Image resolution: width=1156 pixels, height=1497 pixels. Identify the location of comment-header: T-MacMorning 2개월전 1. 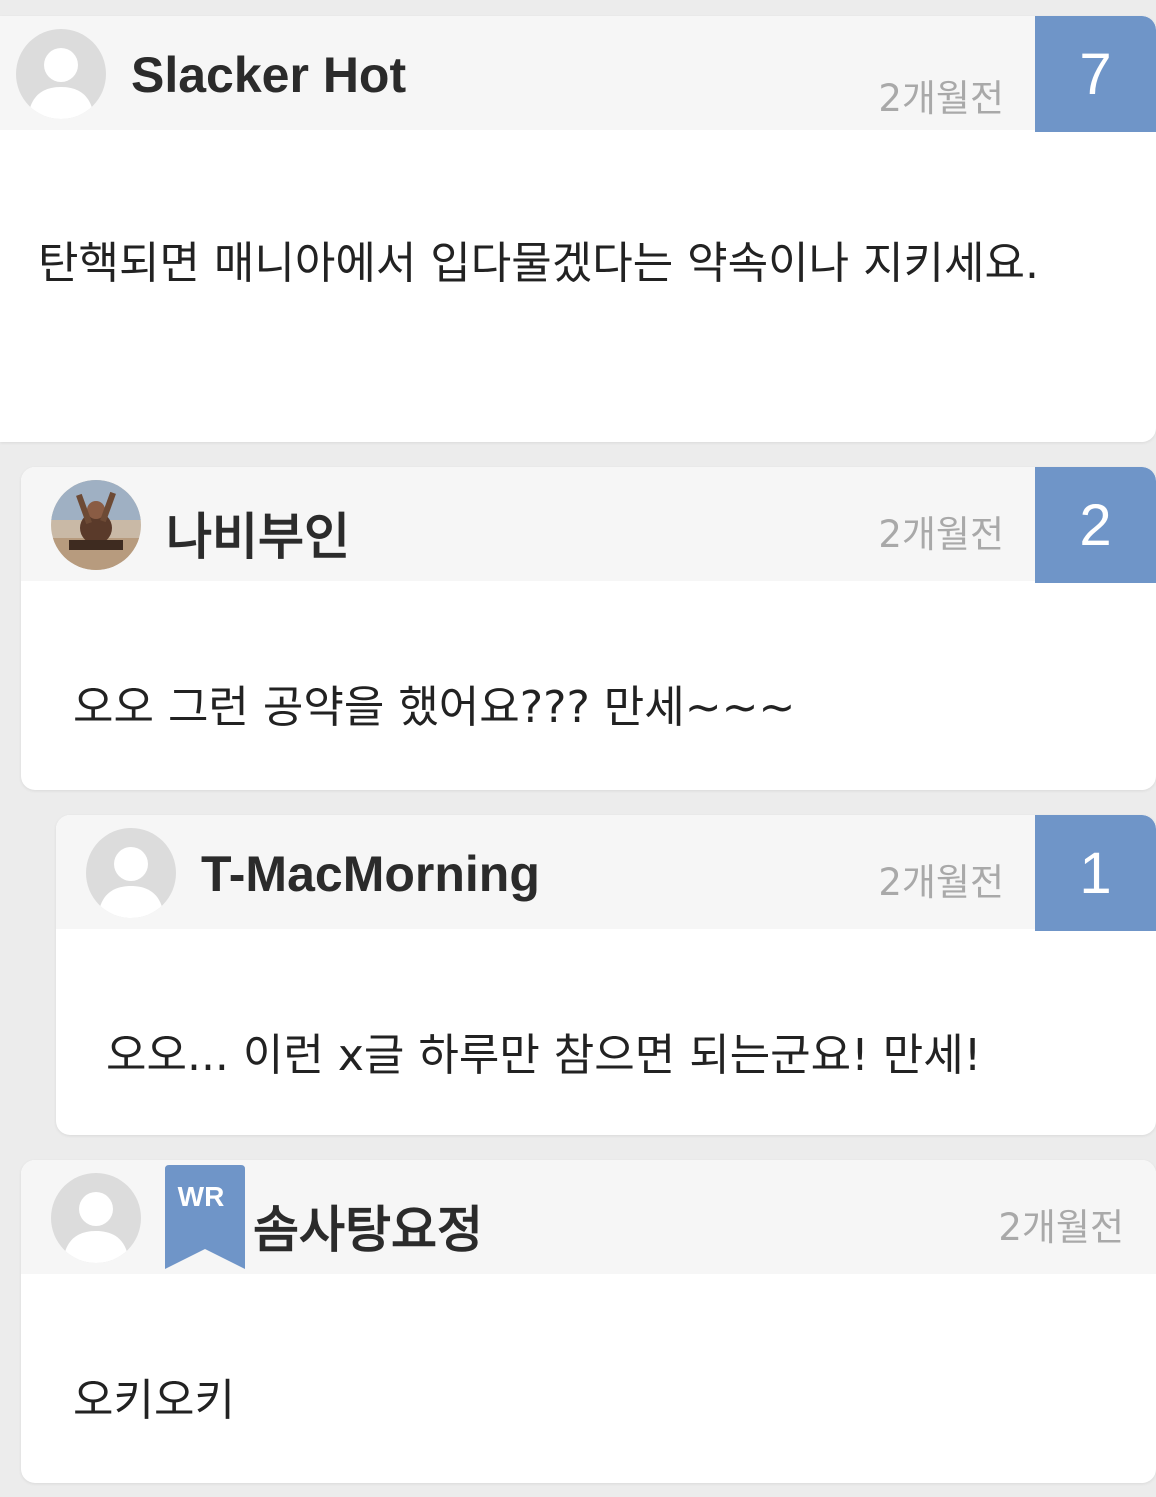
(606, 873).